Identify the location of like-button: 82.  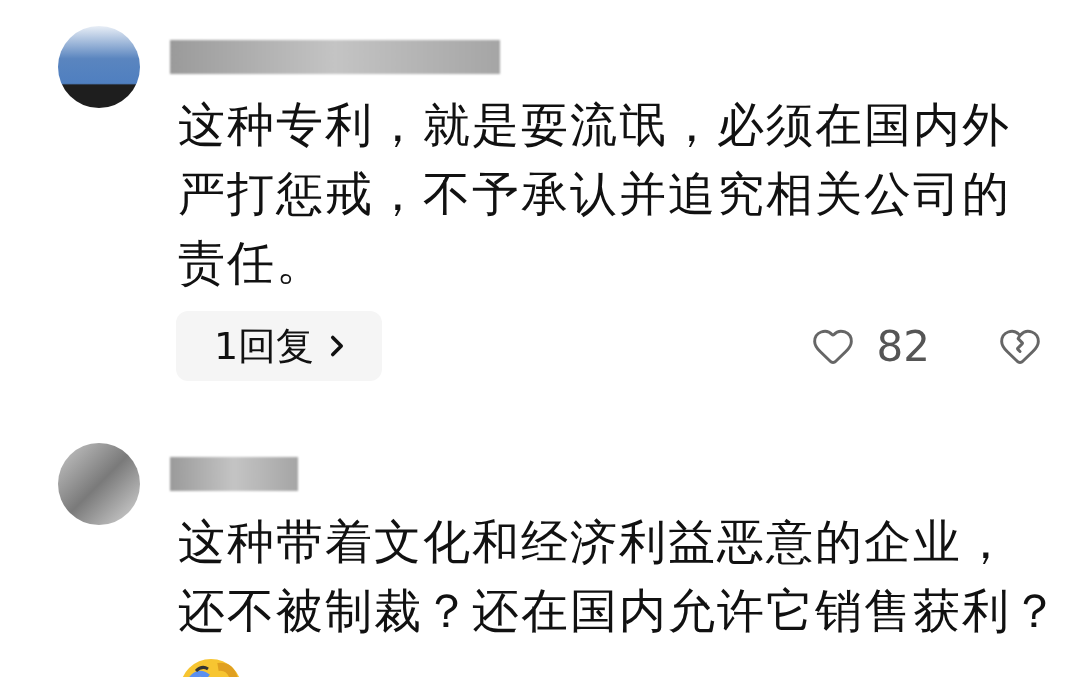
(870, 346).